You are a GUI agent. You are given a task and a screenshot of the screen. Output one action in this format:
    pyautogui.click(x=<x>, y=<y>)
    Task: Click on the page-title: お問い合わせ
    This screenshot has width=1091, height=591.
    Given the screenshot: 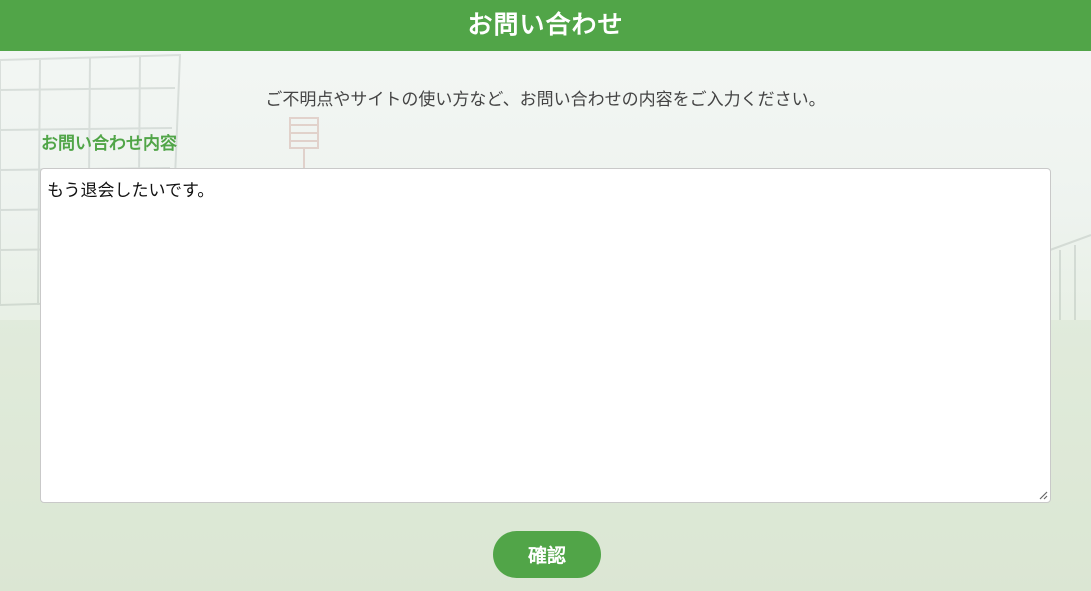 What is the action you would take?
    pyautogui.click(x=545, y=24)
    